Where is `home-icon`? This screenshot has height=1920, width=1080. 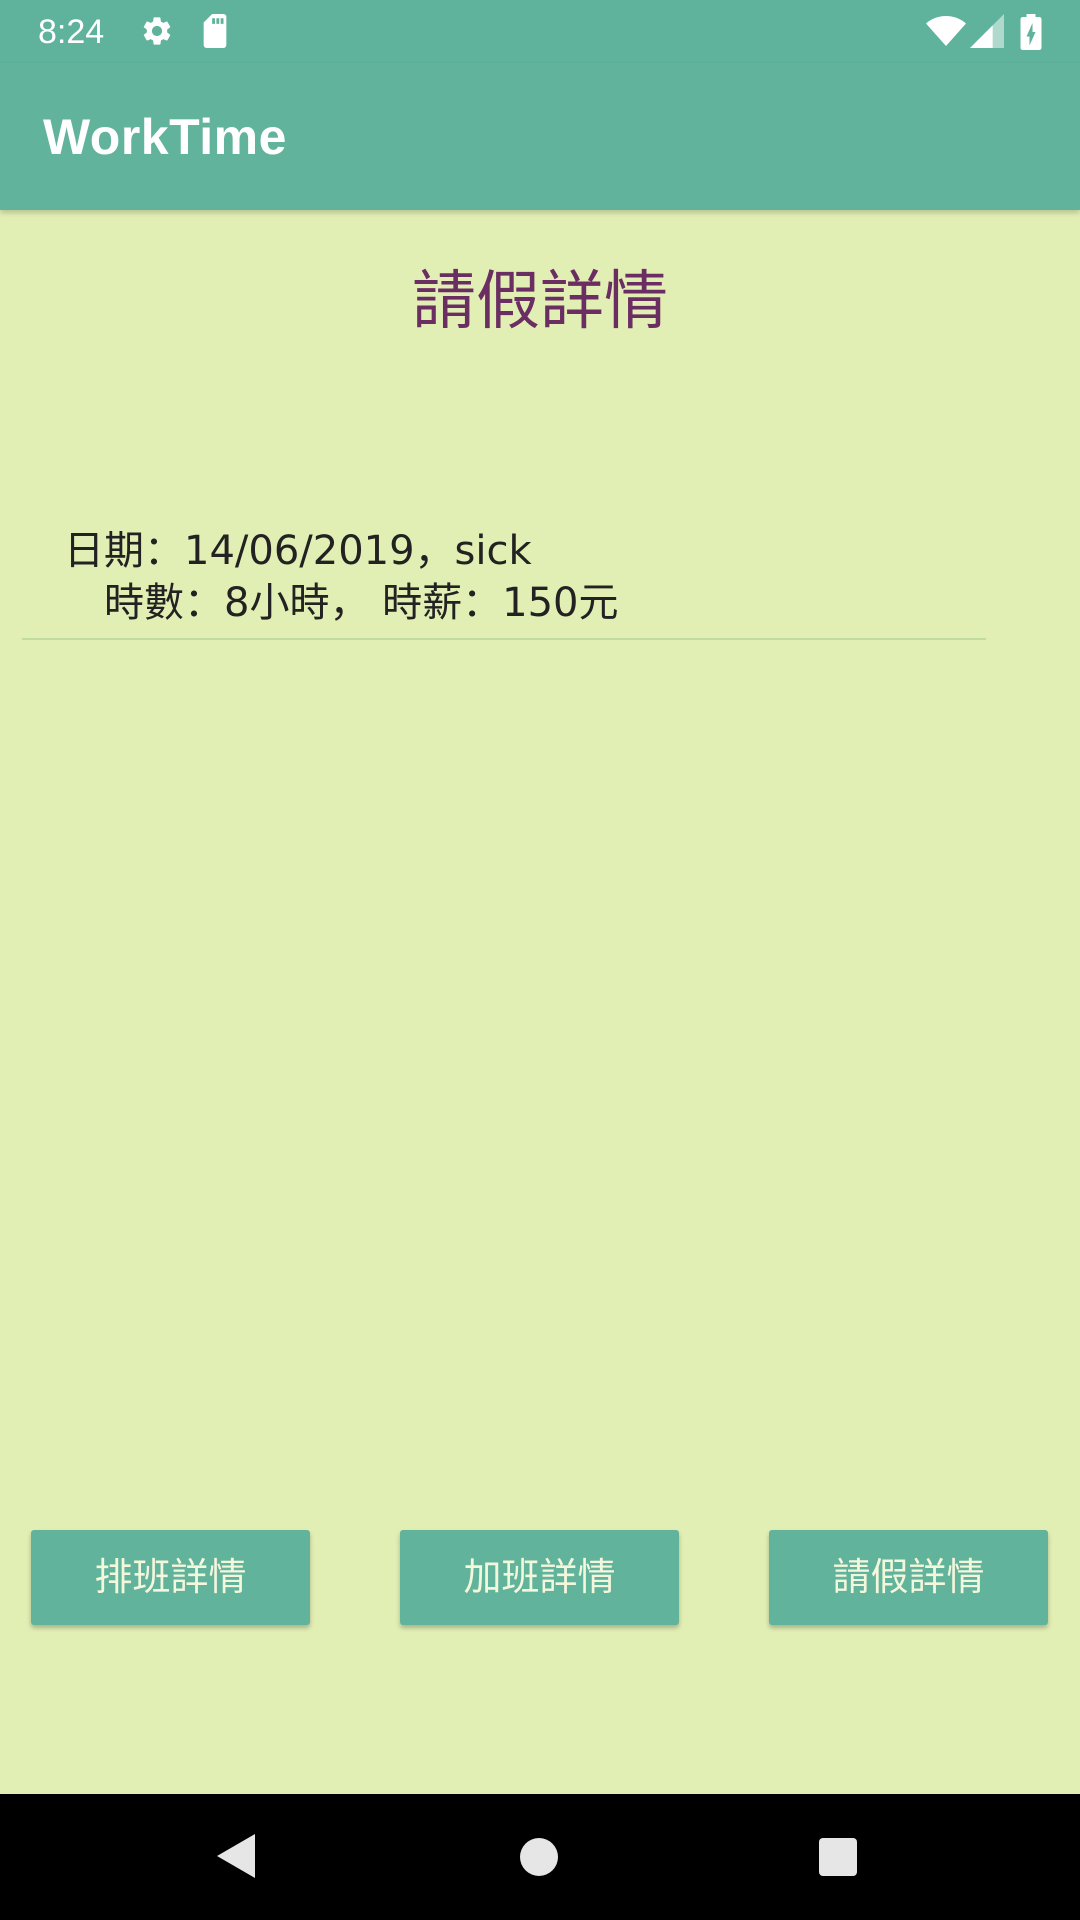 home-icon is located at coordinates (539, 1857).